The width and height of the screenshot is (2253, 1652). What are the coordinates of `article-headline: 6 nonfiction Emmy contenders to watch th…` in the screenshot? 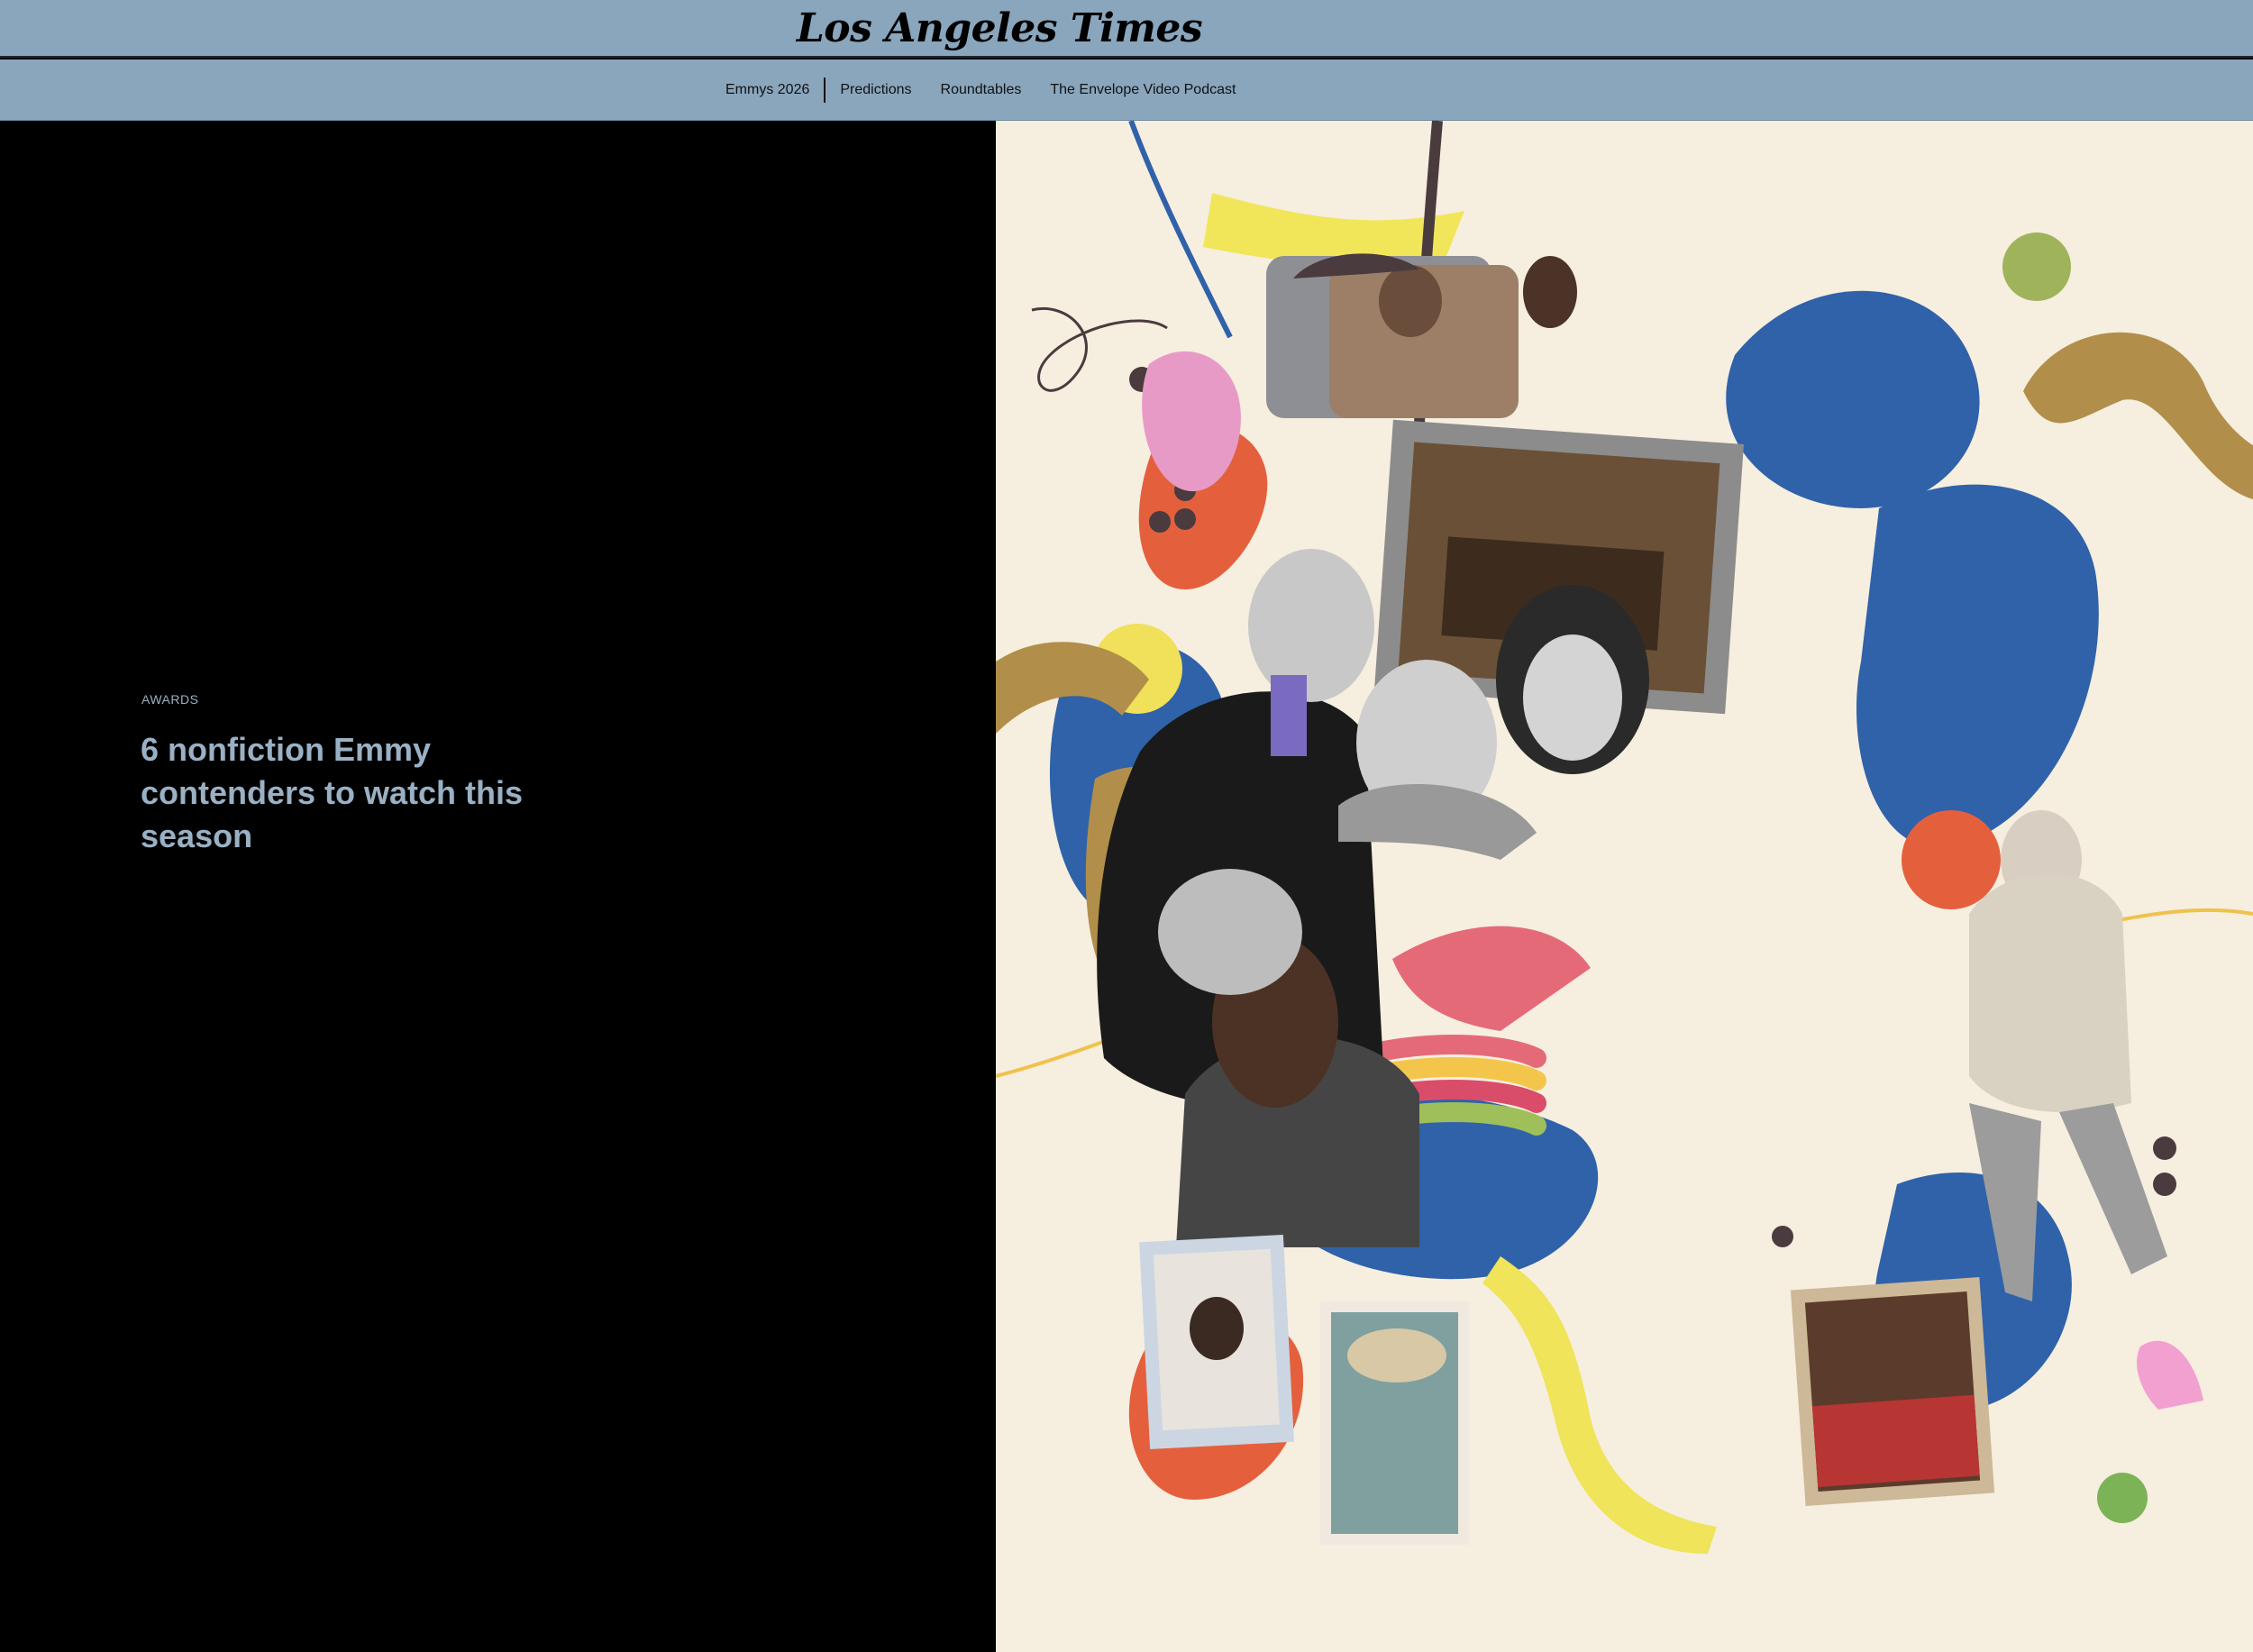 It's located at (334, 793).